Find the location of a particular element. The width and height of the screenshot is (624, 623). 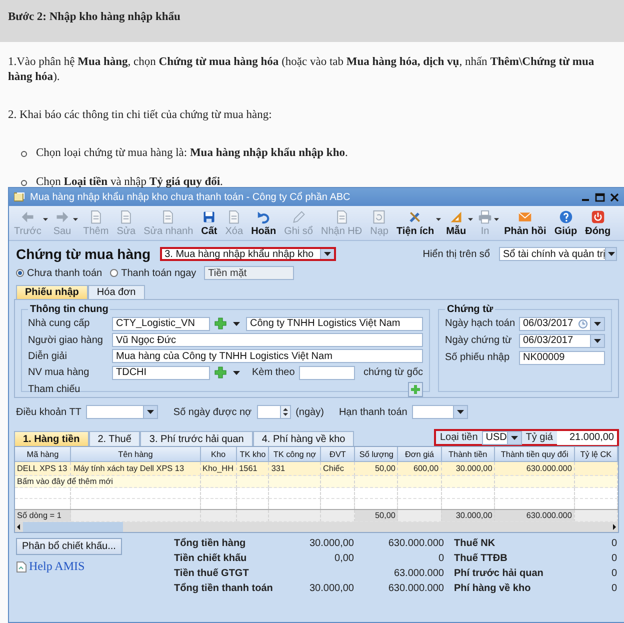

field-label: Điều khoản TT is located at coordinates (49, 412).